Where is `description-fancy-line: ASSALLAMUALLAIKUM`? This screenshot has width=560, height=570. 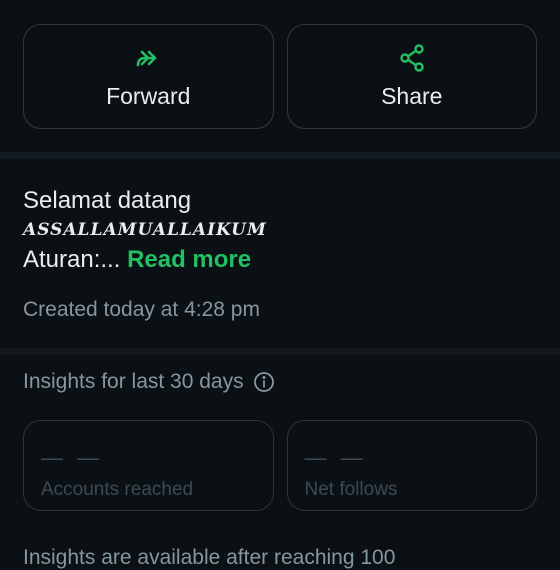
description-fancy-line: ASSALLAMUALLAIKUM is located at coordinates (145, 230).